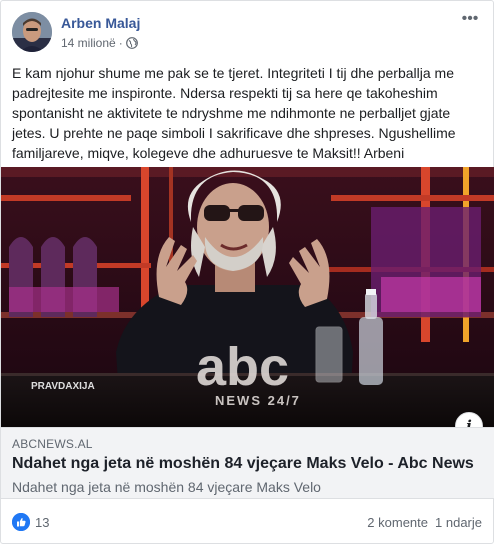  What do you see at coordinates (52, 444) in the screenshot?
I see `link-domain: ABCNEWS.AL` at bounding box center [52, 444].